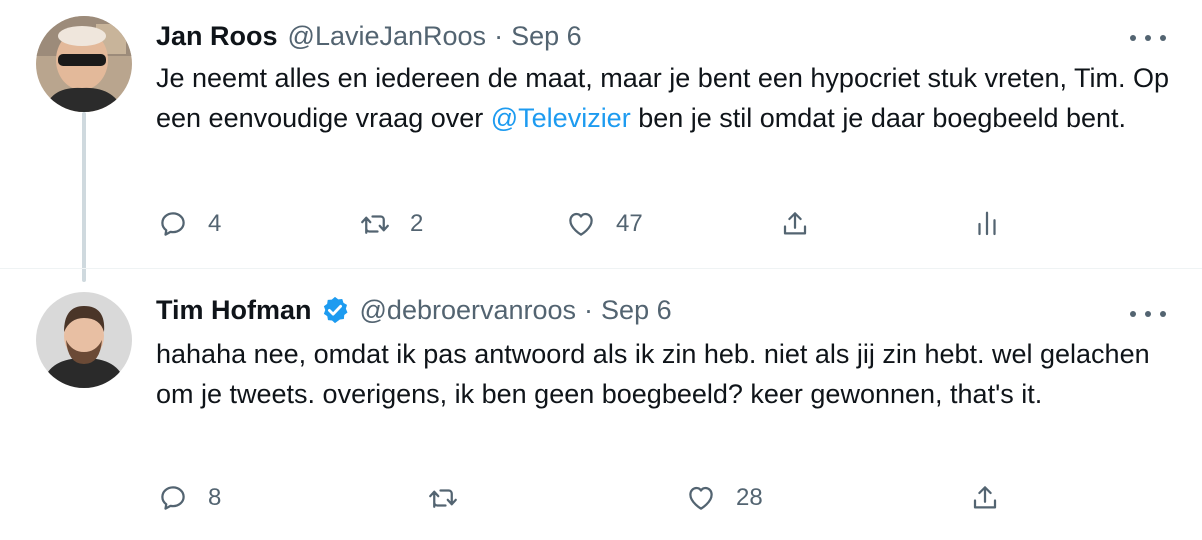  What do you see at coordinates (604, 224) in the screenshot?
I see `like-button: 47` at bounding box center [604, 224].